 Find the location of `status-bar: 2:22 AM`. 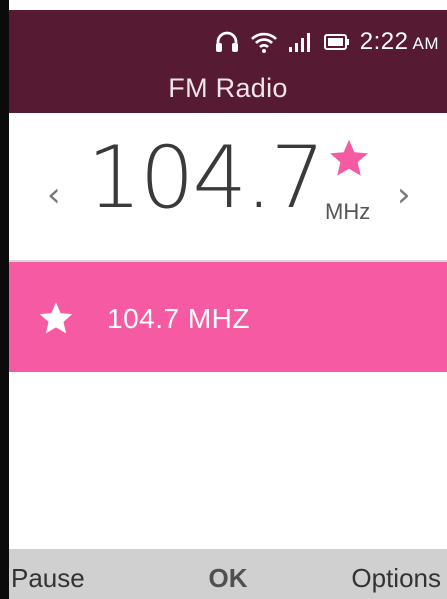

status-bar: 2:22 AM is located at coordinates (228, 39).